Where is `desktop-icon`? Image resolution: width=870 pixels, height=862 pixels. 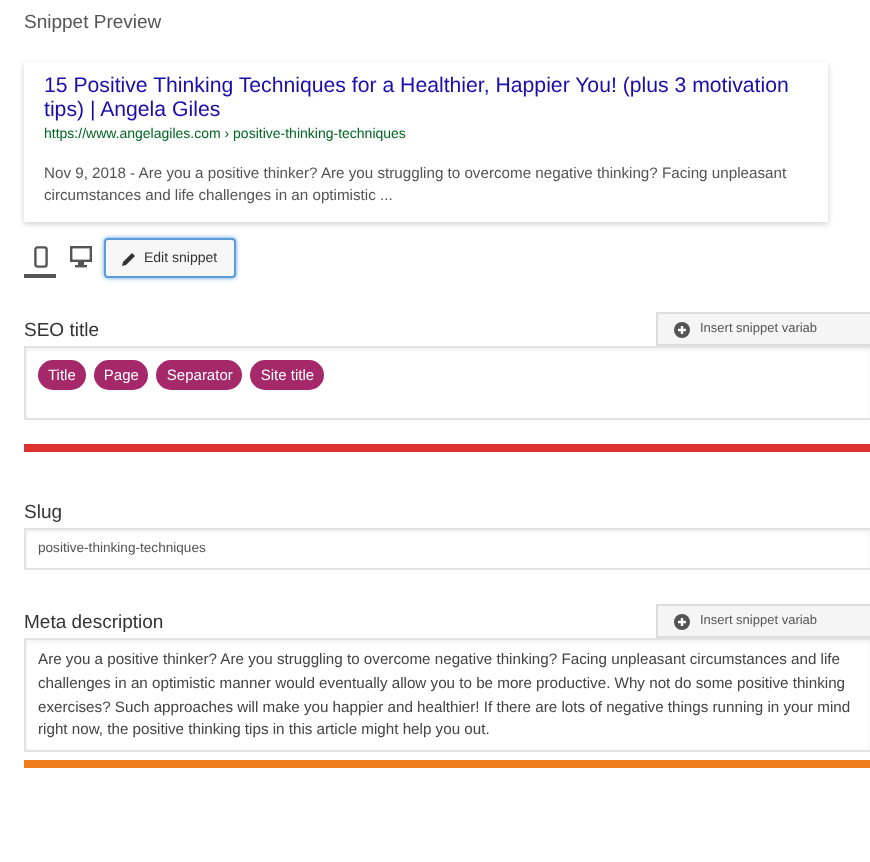 desktop-icon is located at coordinates (80, 256).